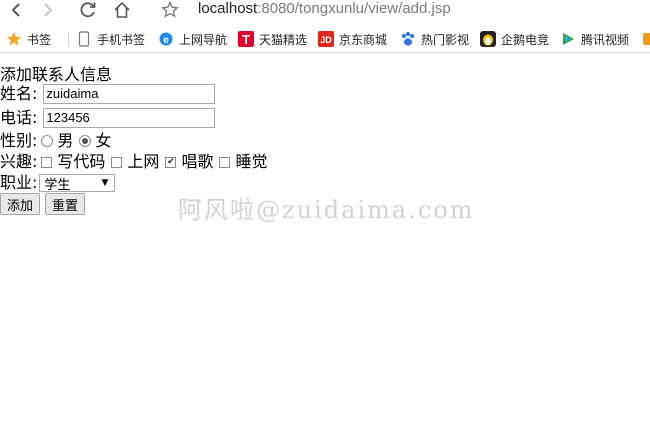 Image resolution: width=650 pixels, height=430 pixels. I want to click on bookmark-mobile: 手机书签, so click(110, 39).